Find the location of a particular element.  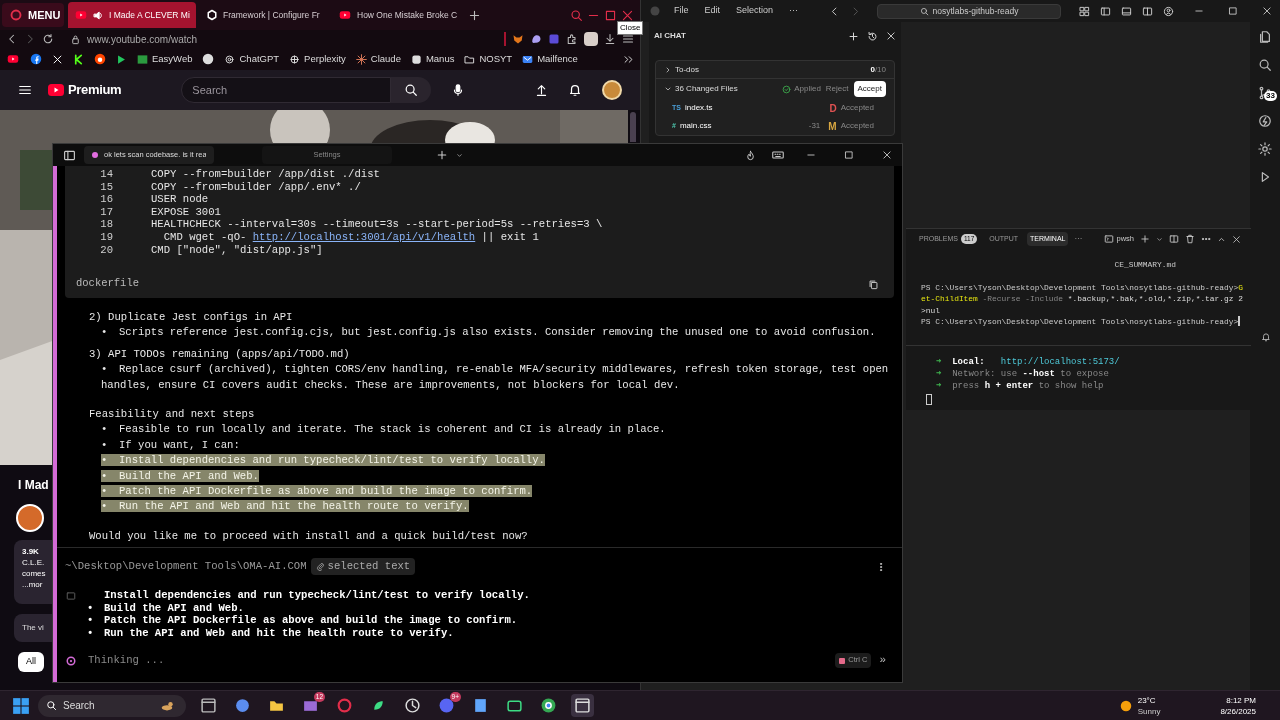

todo-count: 0/10 is located at coordinates (878, 69).